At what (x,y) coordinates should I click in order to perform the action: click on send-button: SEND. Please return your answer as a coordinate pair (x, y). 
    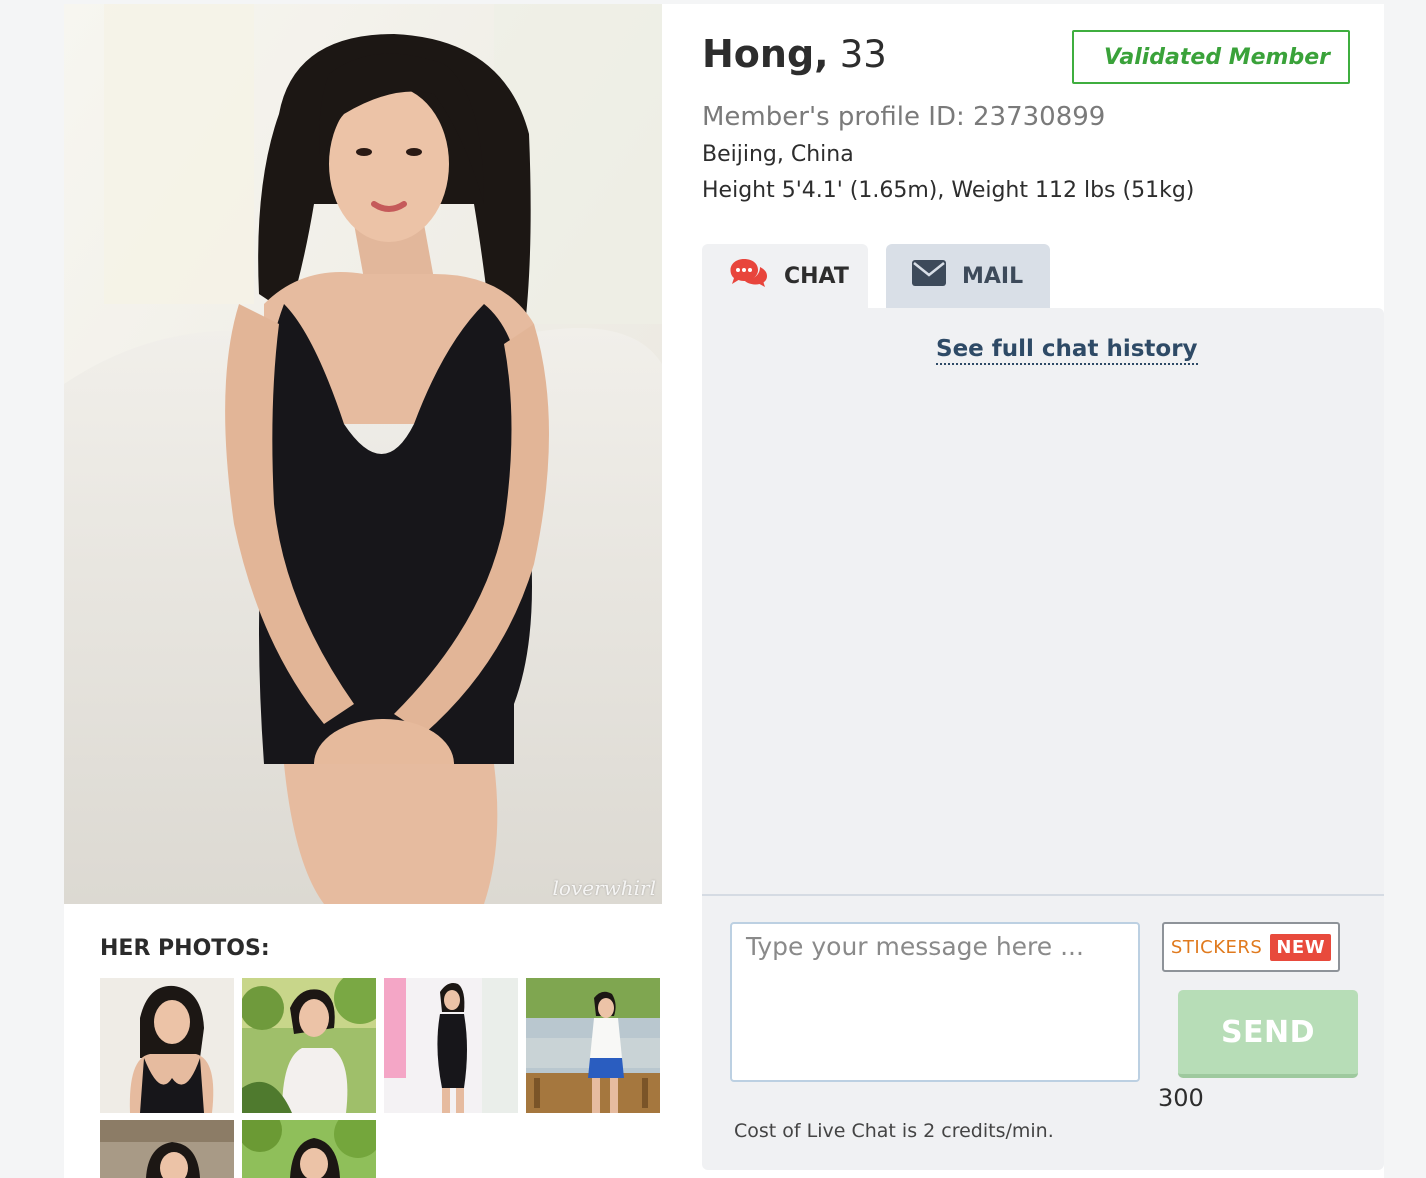
    Looking at the image, I should click on (1268, 1034).